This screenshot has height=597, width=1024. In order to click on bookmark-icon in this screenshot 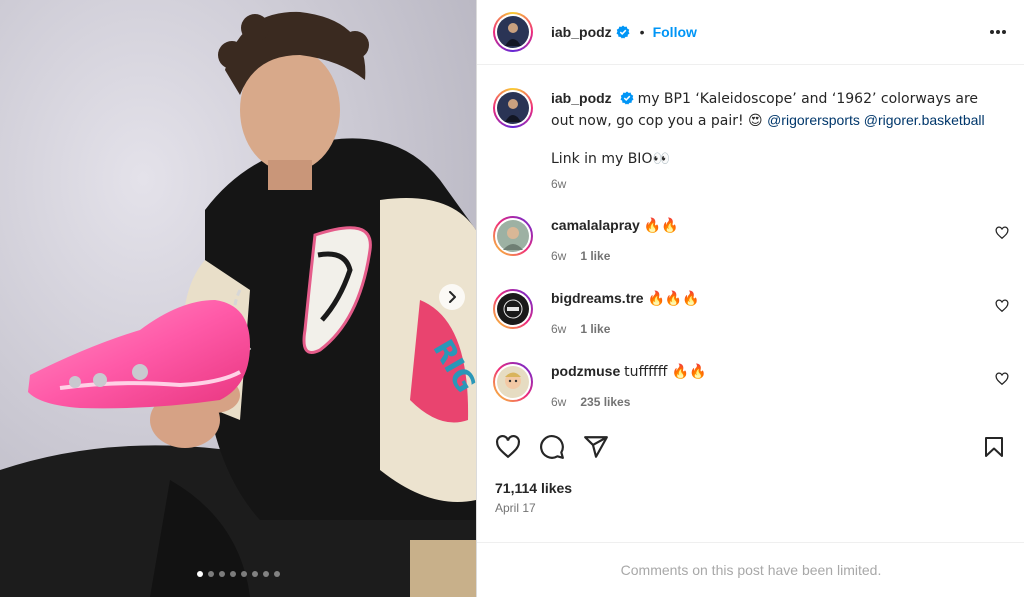, I will do `click(994, 447)`.